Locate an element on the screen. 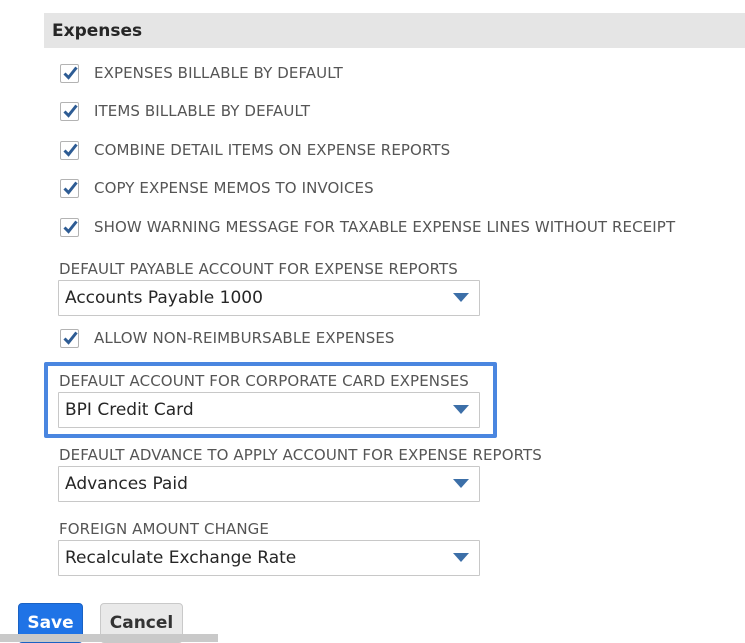  checkbox-expenses-billable is located at coordinates (69, 73).